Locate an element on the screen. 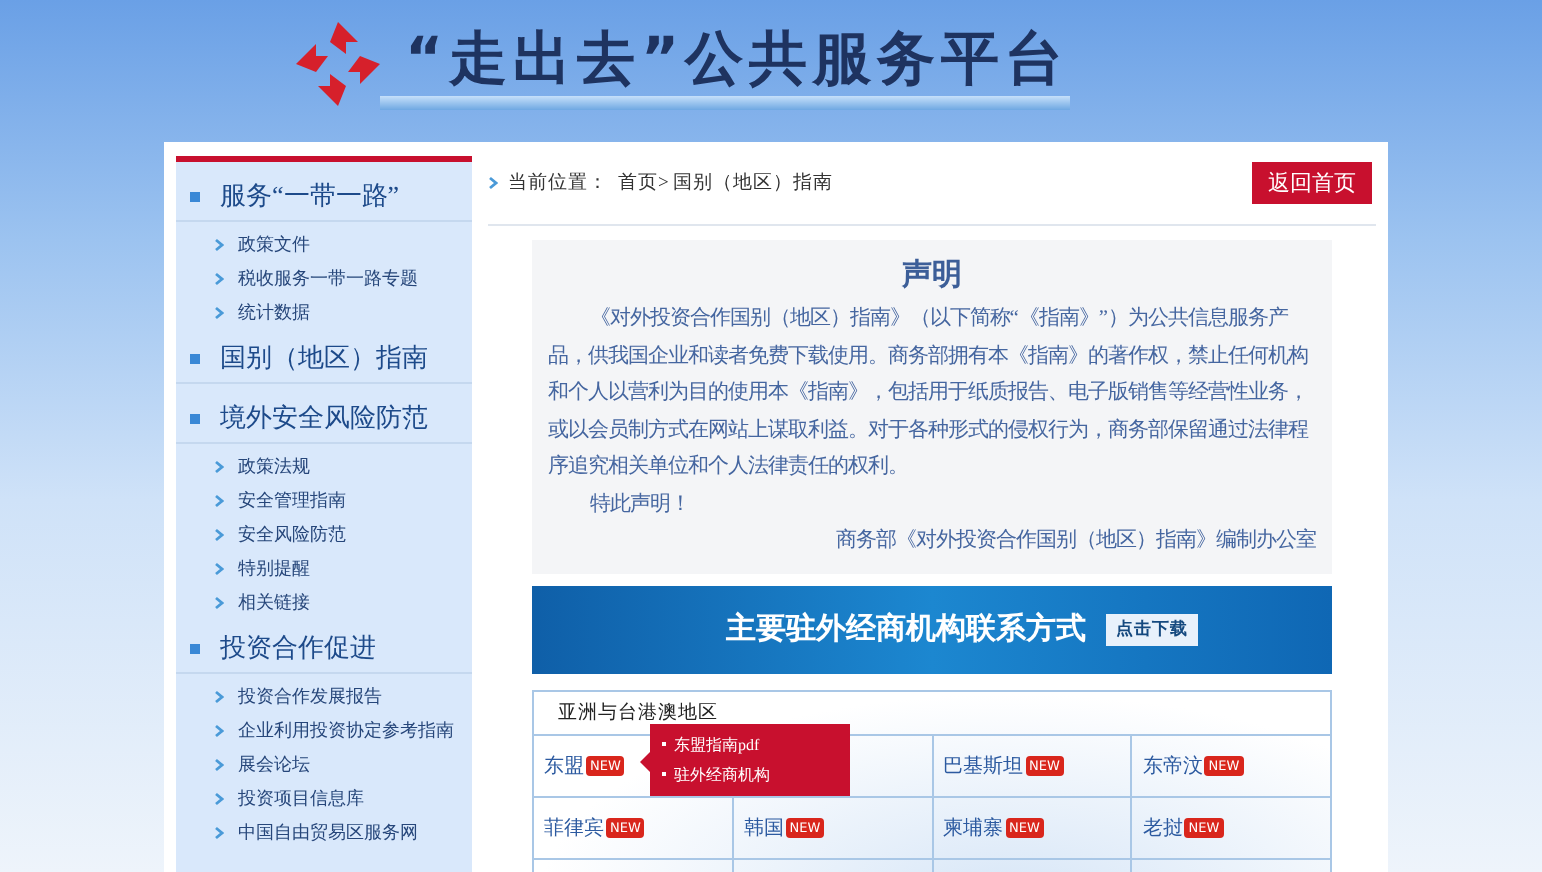 The height and width of the screenshot is (872, 1542). home-button: 返回首页 is located at coordinates (1312, 183).